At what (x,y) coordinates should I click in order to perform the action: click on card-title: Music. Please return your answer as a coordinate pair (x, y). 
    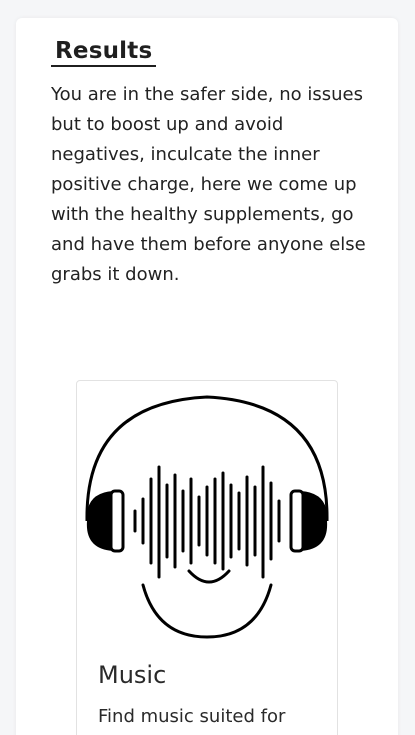
    Looking at the image, I should click on (132, 675).